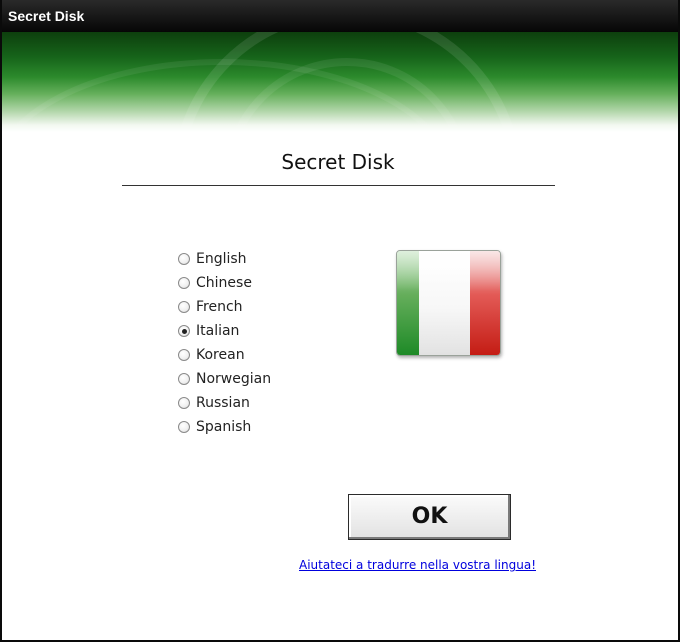  I want to click on window-title: Secret Disk, so click(46, 16).